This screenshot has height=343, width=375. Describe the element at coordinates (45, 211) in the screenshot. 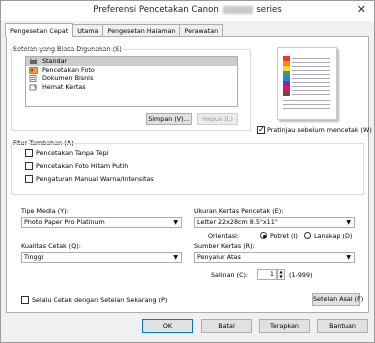

I see `media-type-label: Tipe Media (Y):` at that location.